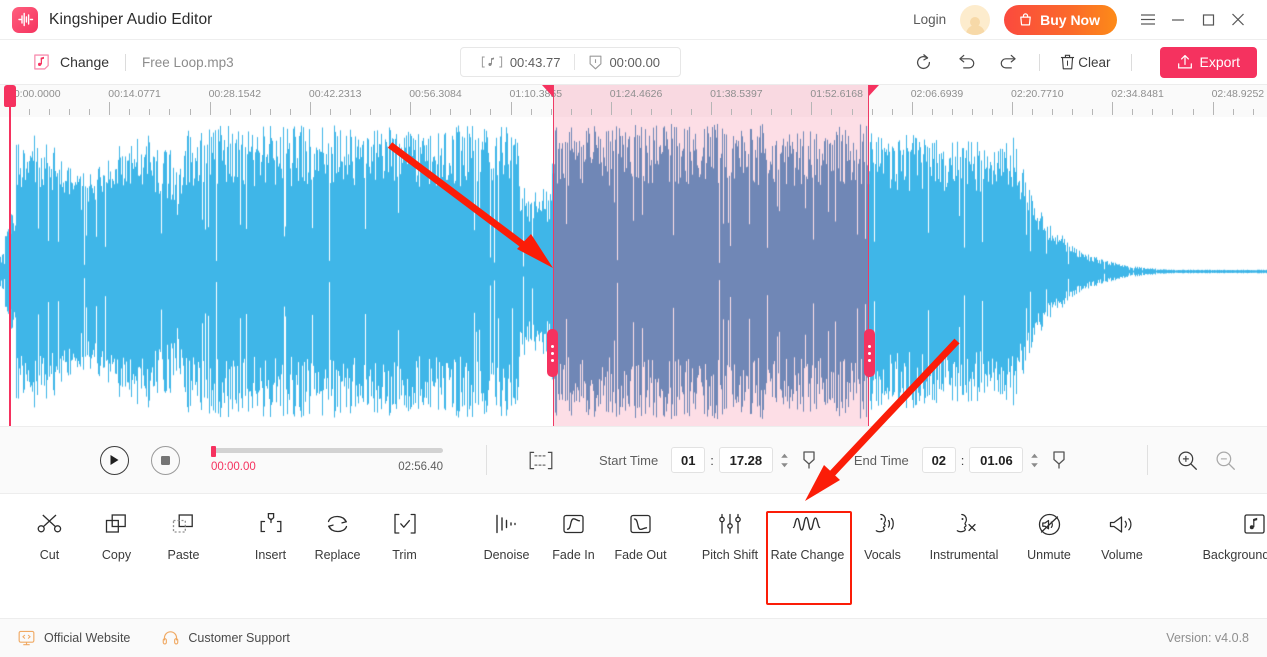 The width and height of the screenshot is (1267, 657). Describe the element at coordinates (975, 19) in the screenshot. I see `user-avatar-icon` at that location.